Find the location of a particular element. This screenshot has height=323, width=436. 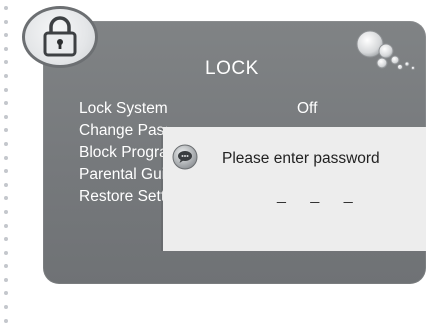

menu-item-lock-system: Lock System is located at coordinates (123, 109).